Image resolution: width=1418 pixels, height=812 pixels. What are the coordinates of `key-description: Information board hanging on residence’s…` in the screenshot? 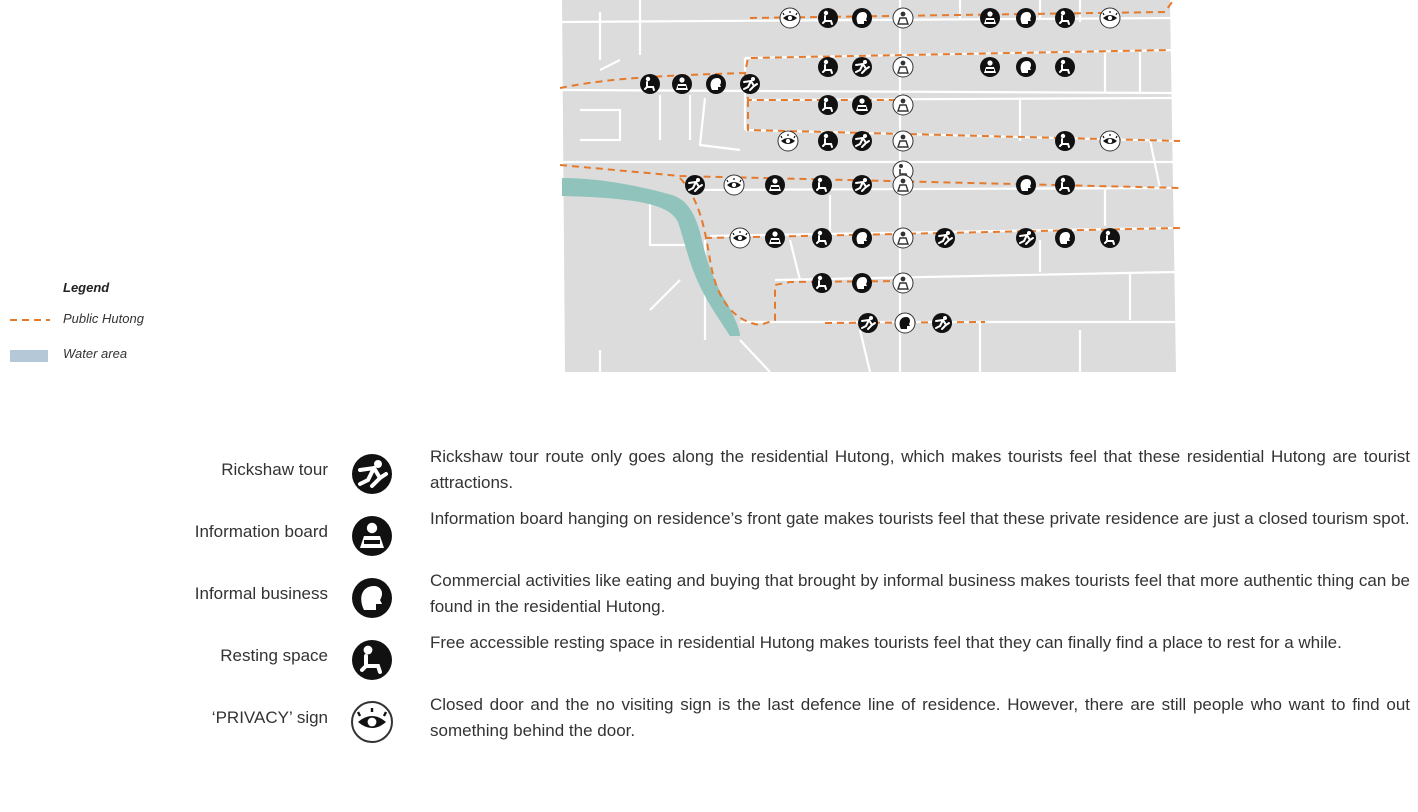 It's located at (920, 518).